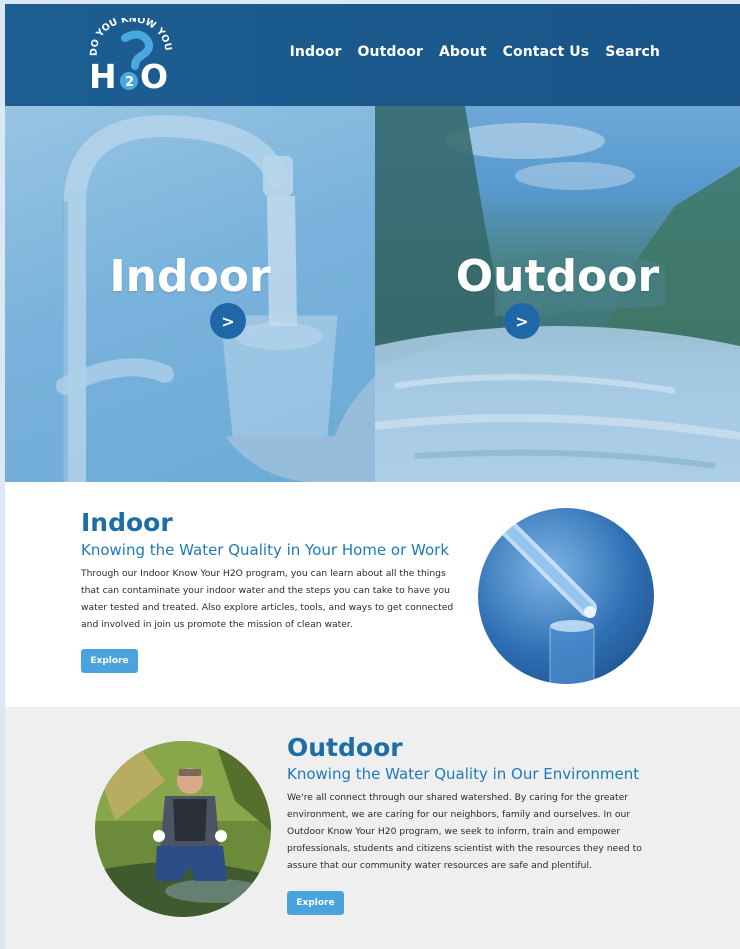 This screenshot has width=740, height=949. What do you see at coordinates (127, 53) in the screenshot?
I see `h2o-logo-icon: DO YOU KNOW YOUR H 2 O` at bounding box center [127, 53].